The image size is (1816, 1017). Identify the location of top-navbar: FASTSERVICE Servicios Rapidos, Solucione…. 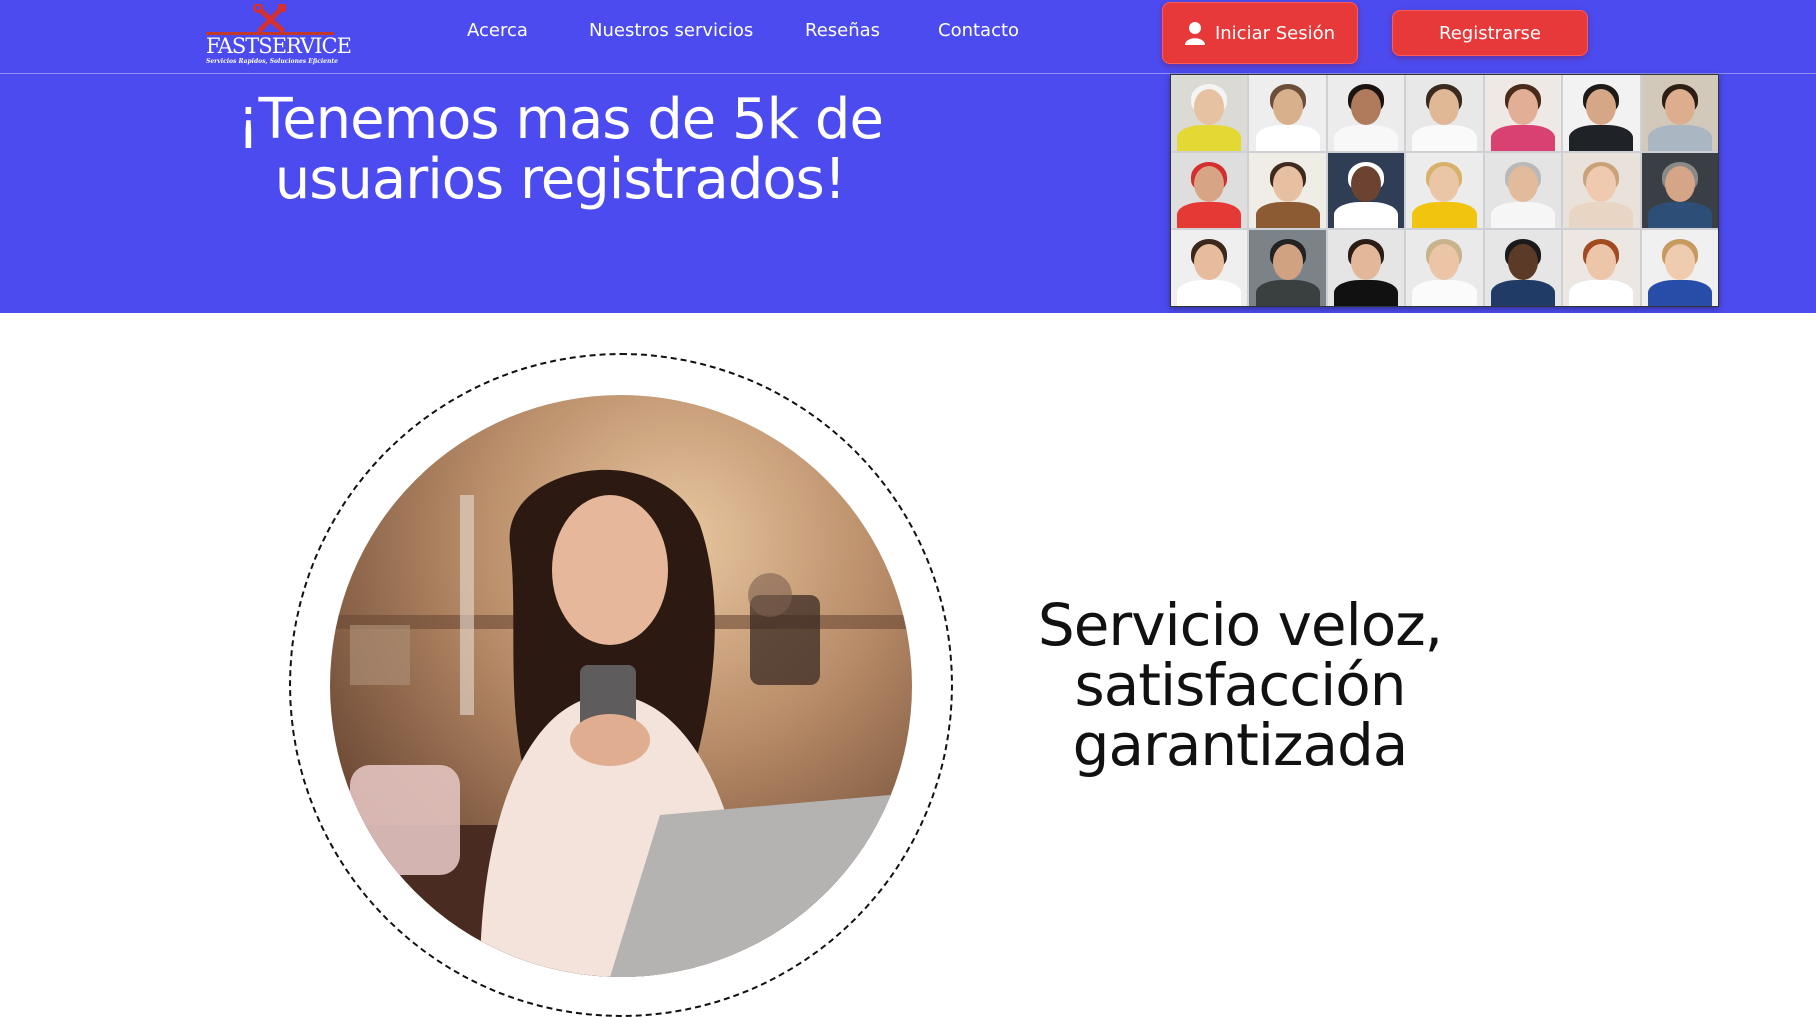
(908, 37).